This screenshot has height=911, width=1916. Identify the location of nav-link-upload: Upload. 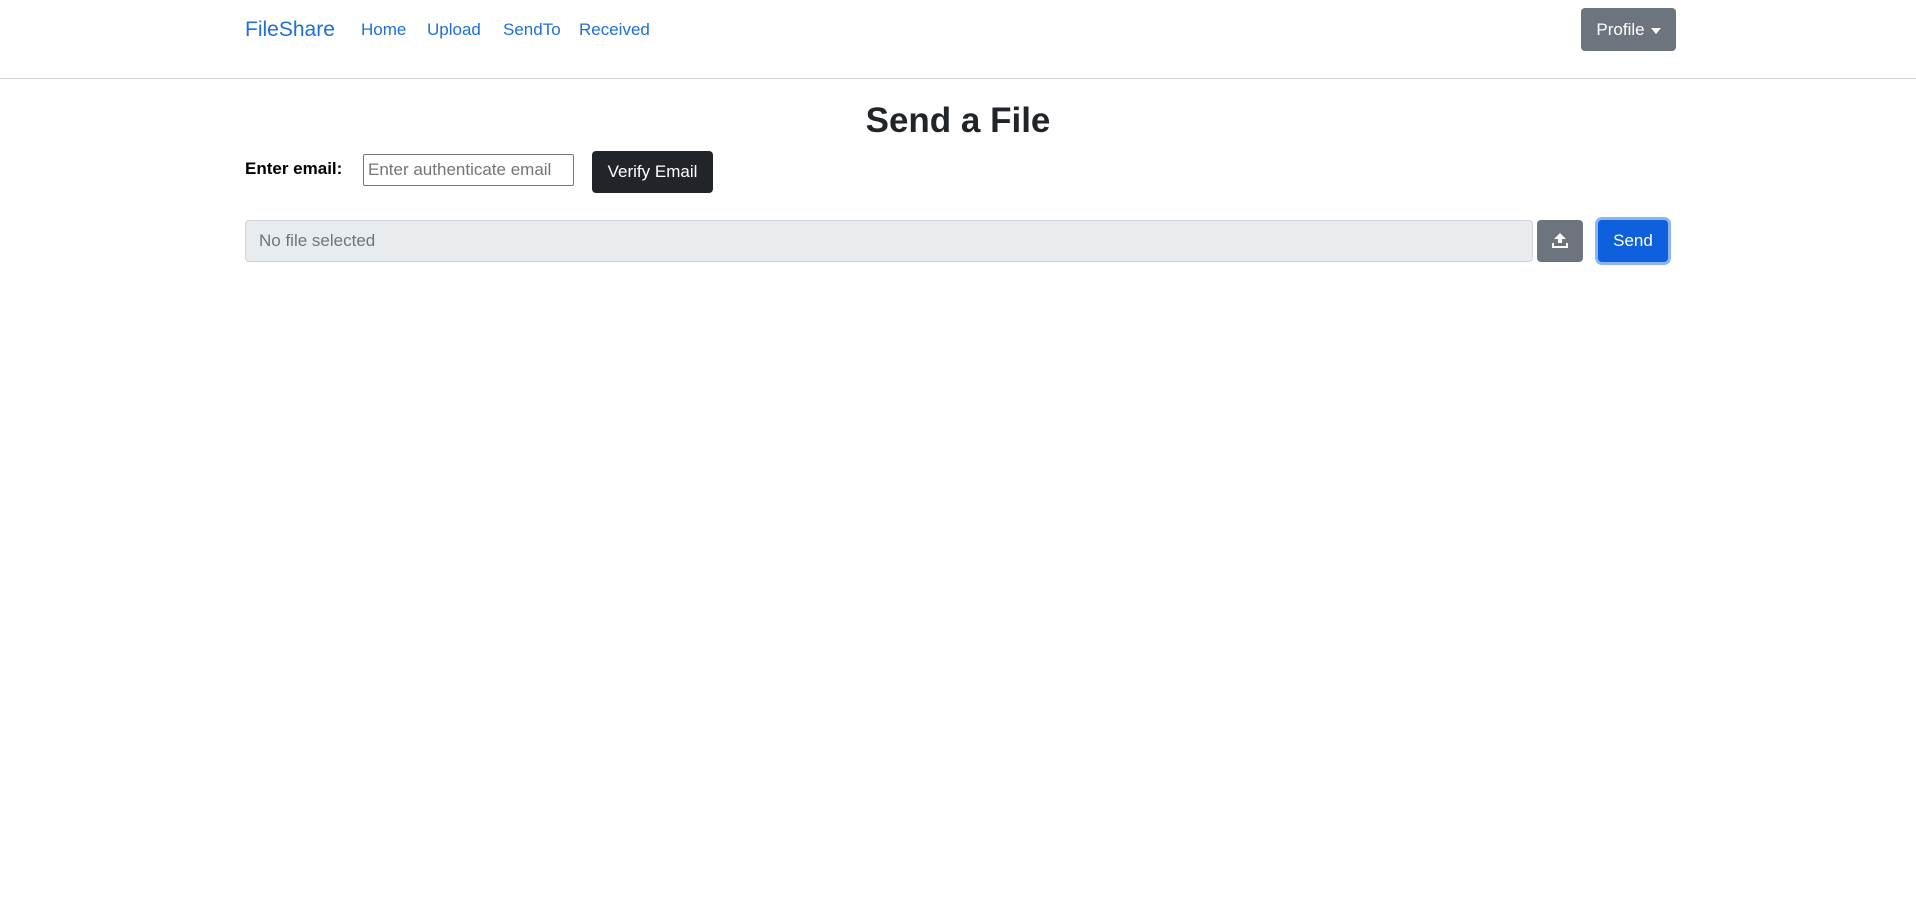
(454, 30).